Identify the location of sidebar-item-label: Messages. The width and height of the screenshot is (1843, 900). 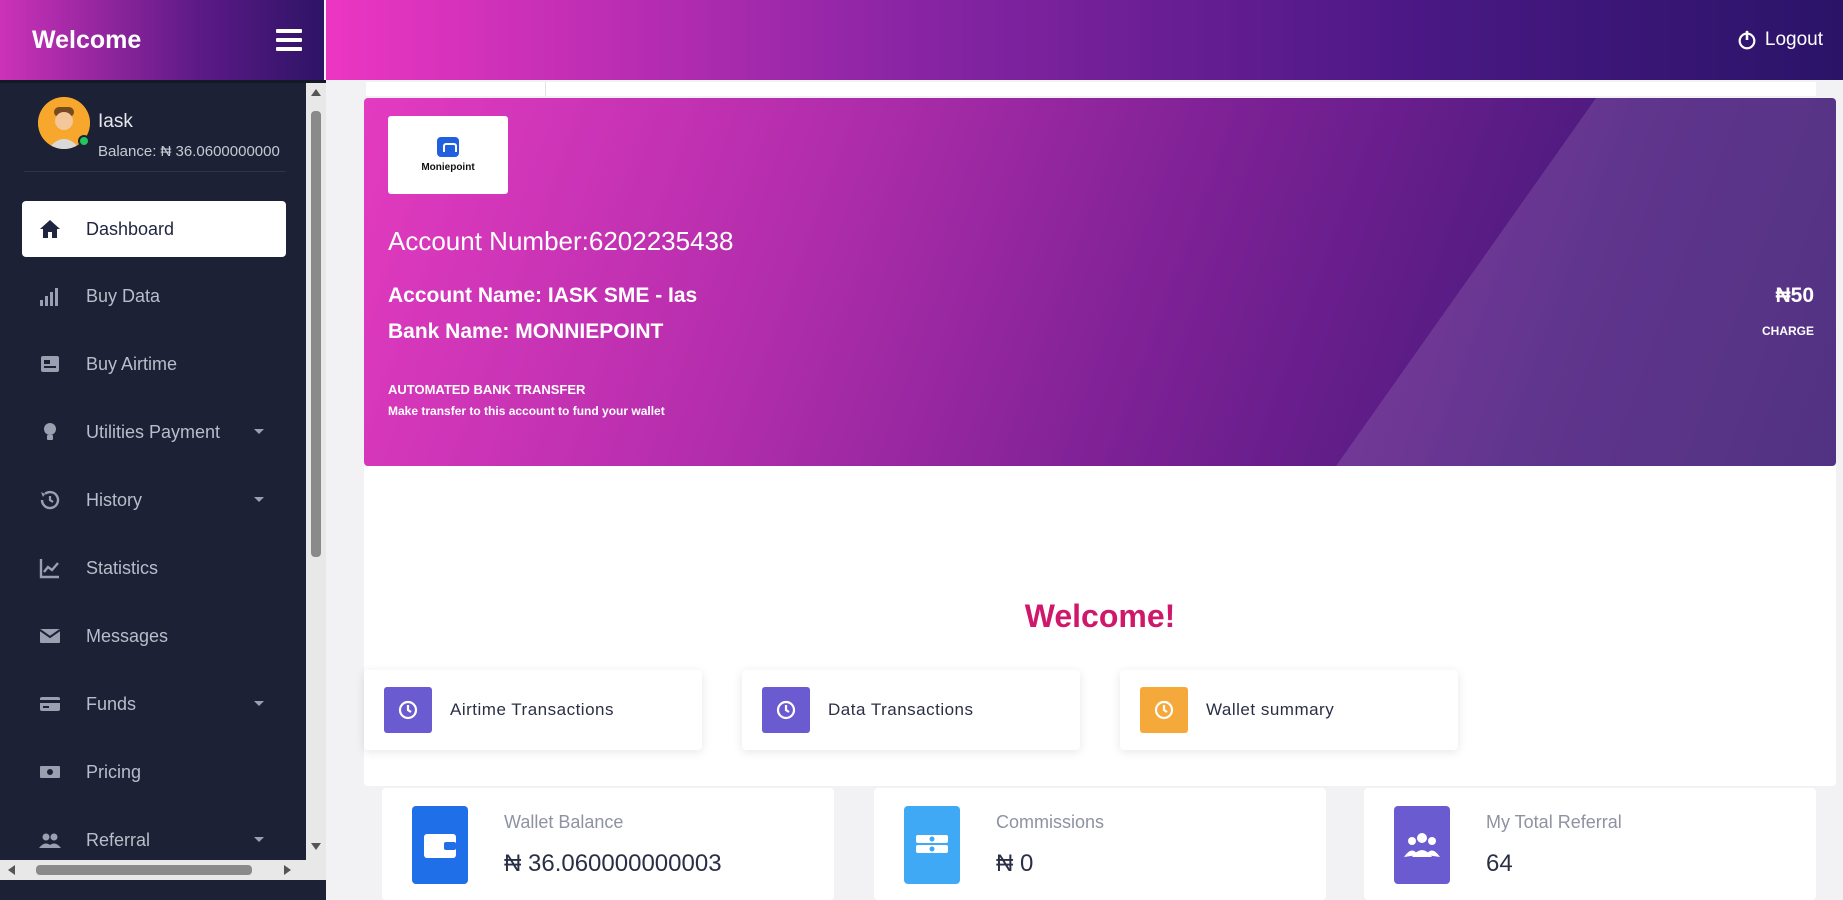
(127, 635).